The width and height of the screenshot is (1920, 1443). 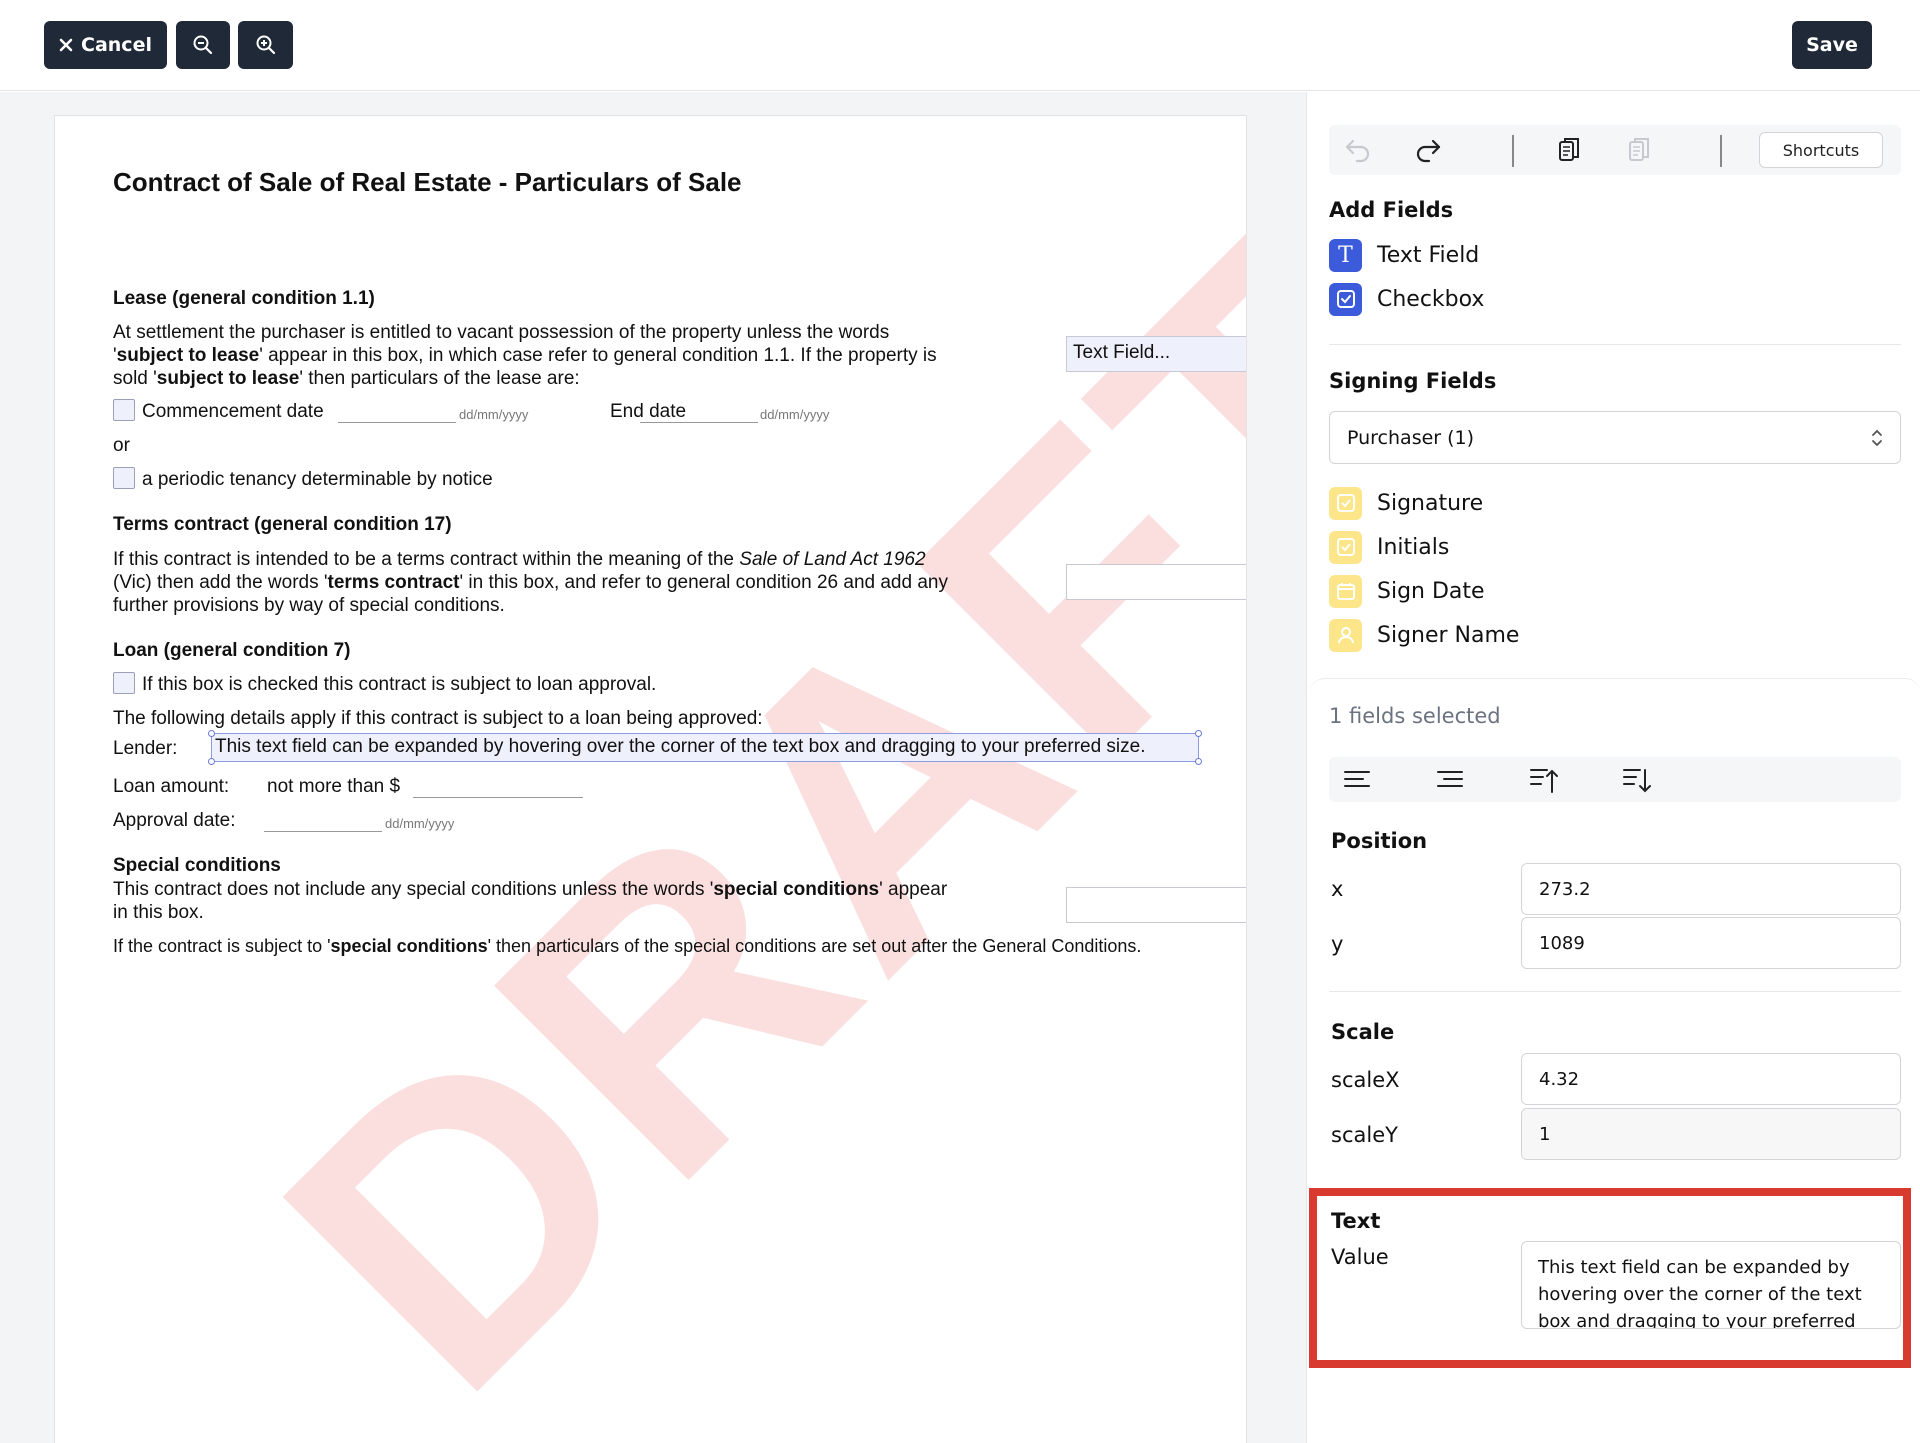 I want to click on terms-heading: Terms contract (general condition 17), so click(x=282, y=524).